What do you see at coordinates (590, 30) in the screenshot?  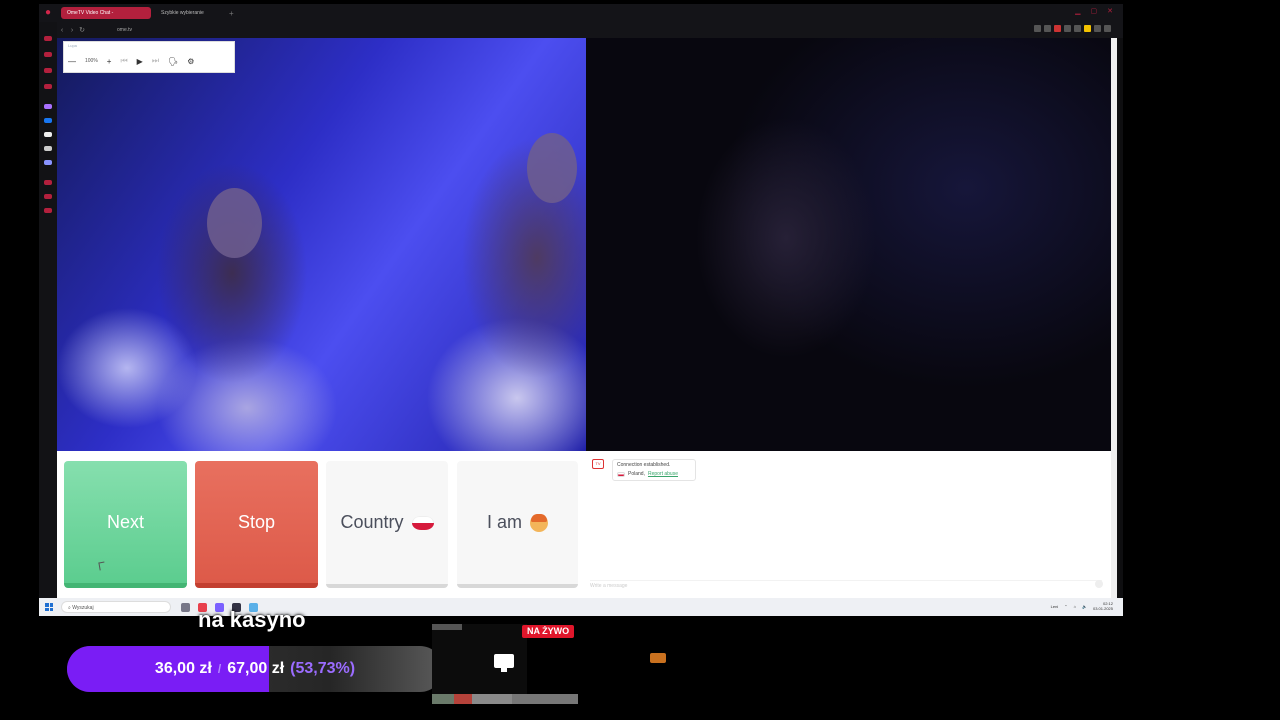 I see `address-bar: ‹ › ↻ ome.tv` at bounding box center [590, 30].